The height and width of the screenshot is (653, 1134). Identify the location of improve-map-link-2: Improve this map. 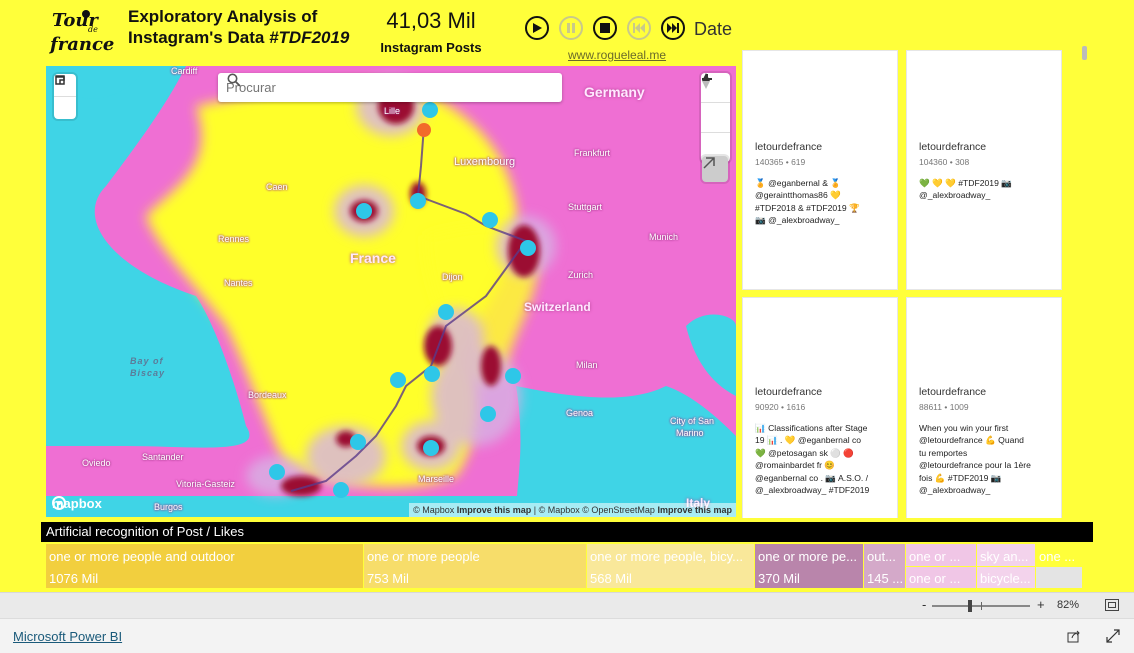
(694, 510).